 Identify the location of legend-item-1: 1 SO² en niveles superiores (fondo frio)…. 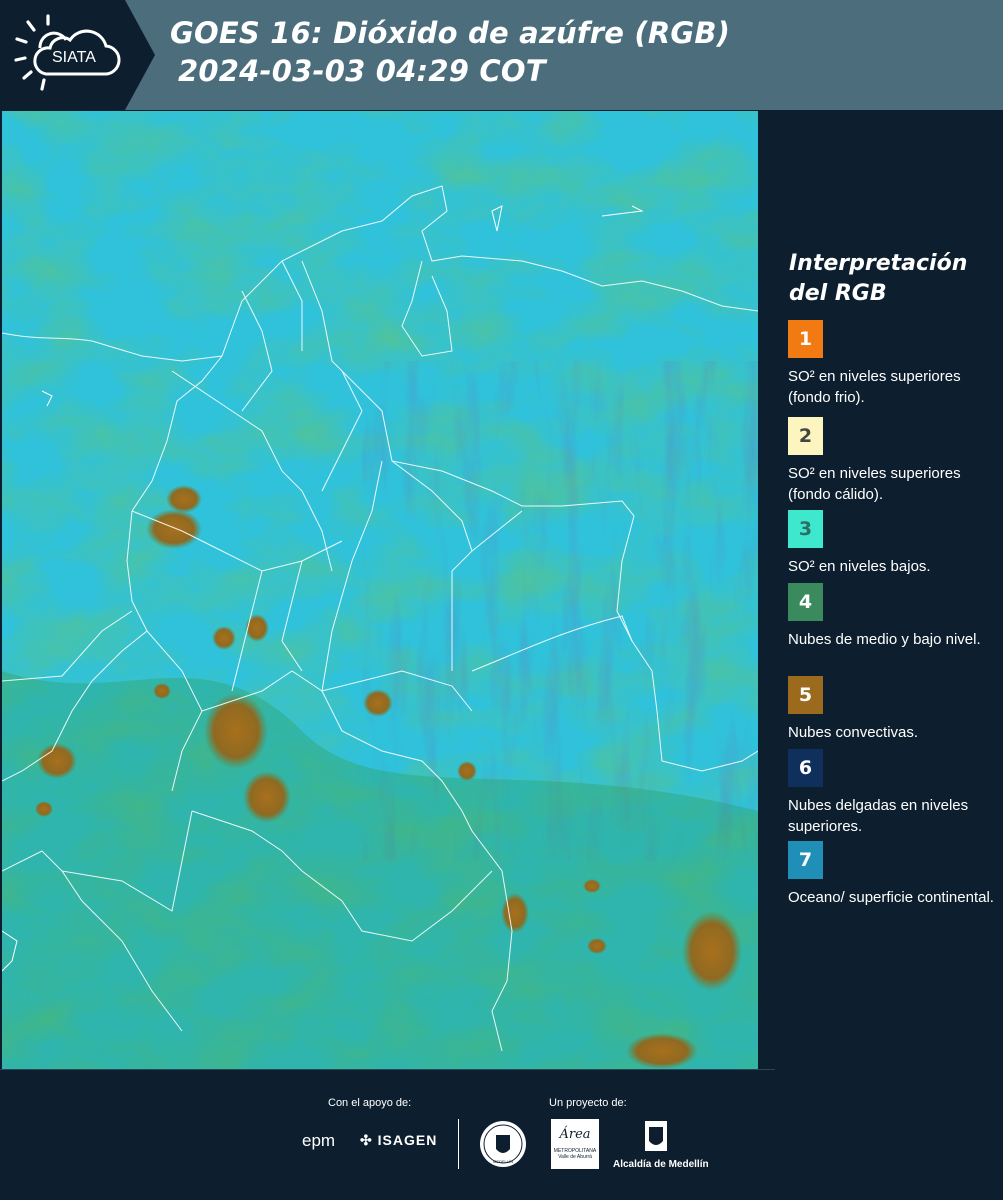
(893, 364).